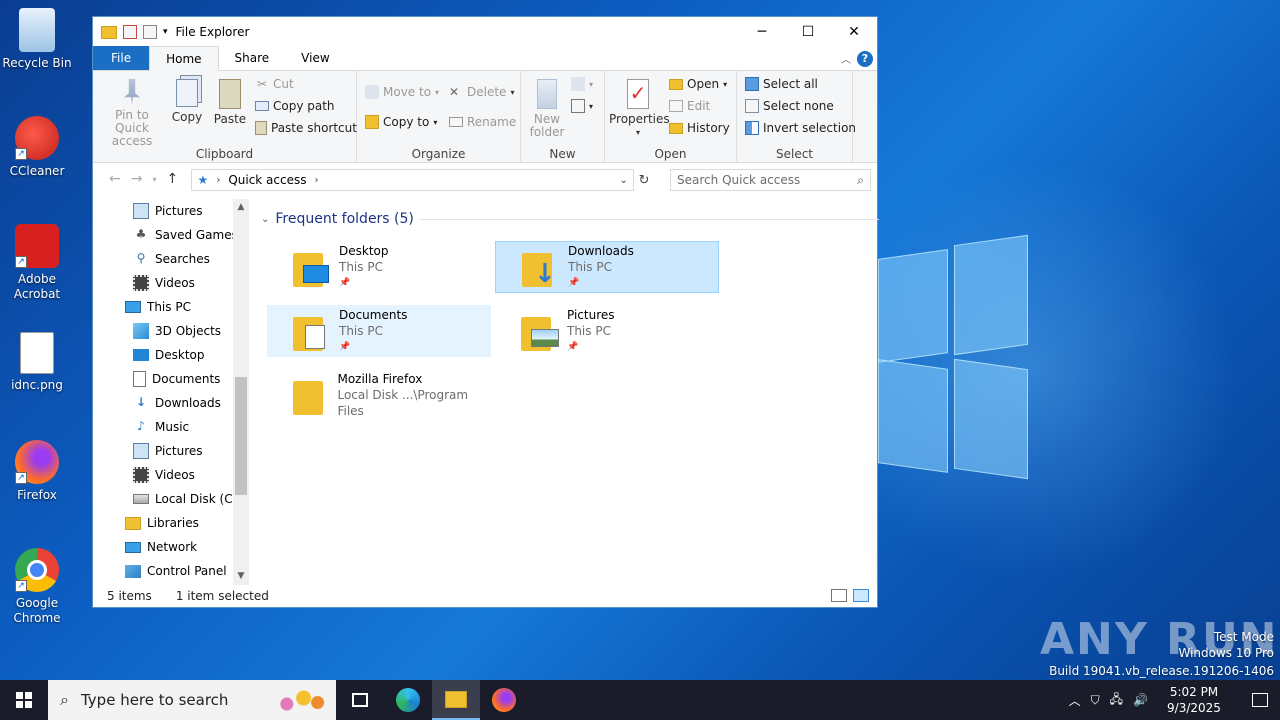 This screenshot has height=720, width=1280. I want to click on easy-access-icon, so click(578, 106).